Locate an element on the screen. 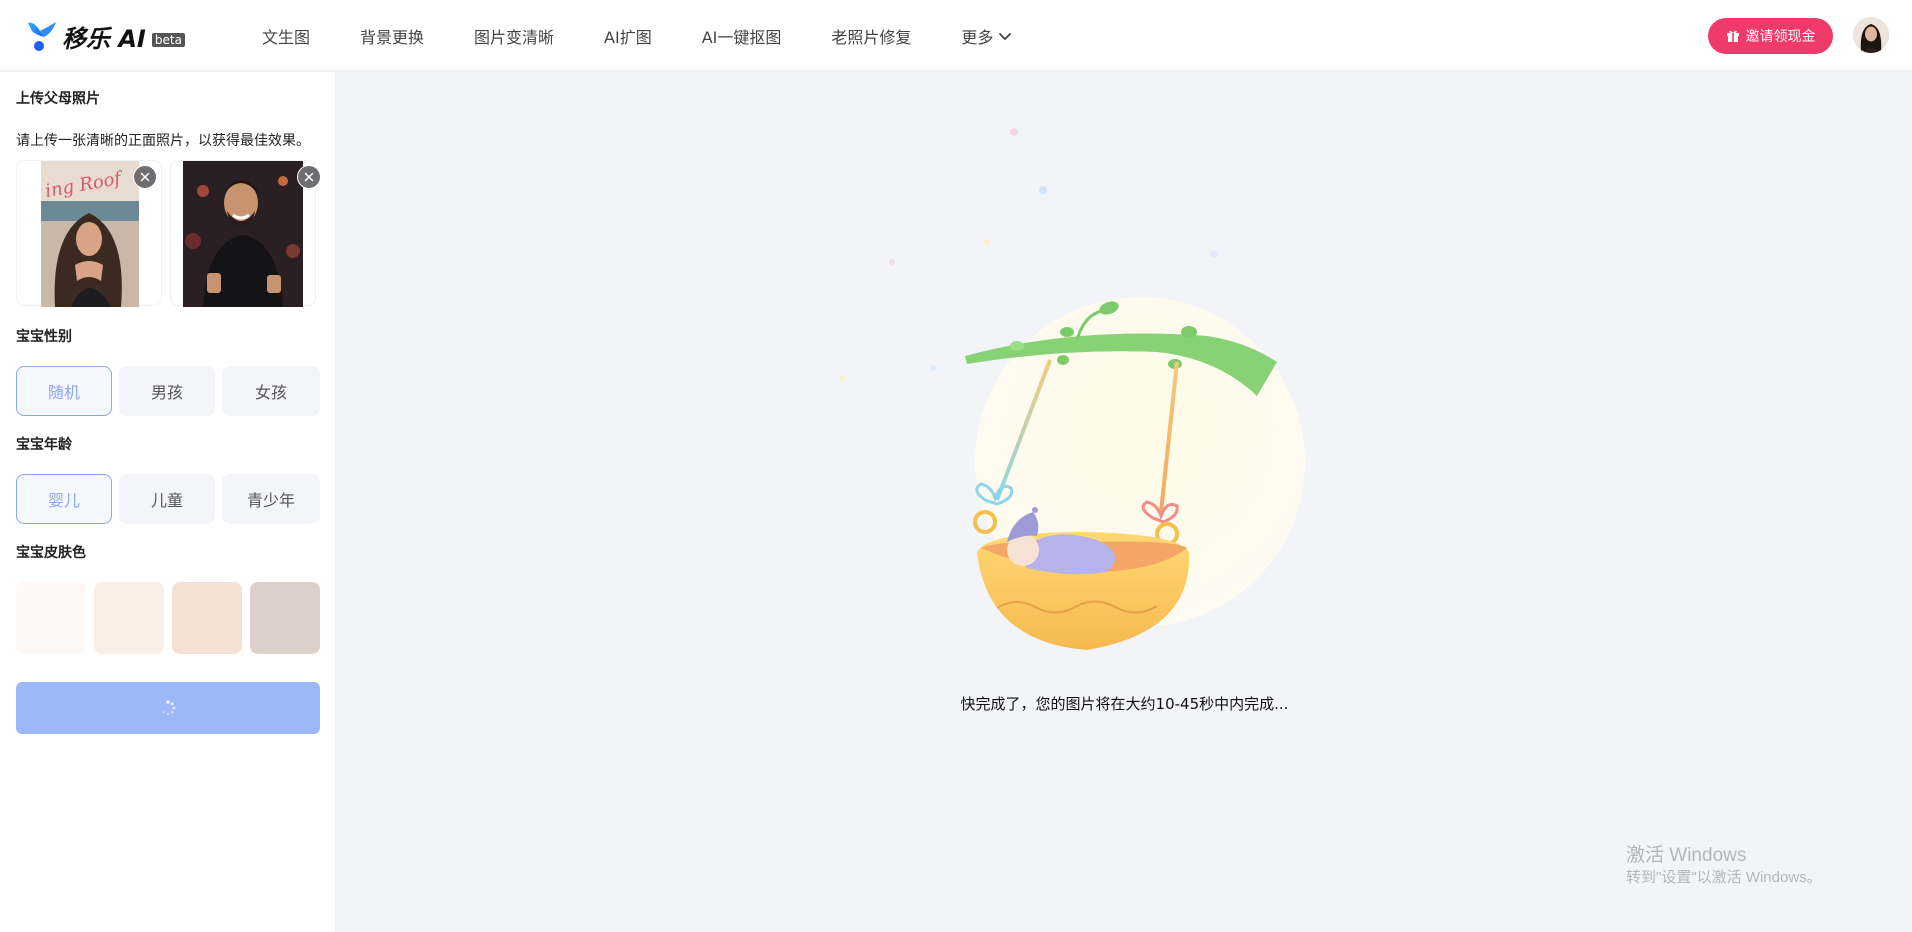 This screenshot has width=1912, height=932. nav-background-replace: 背景更换 is located at coordinates (392, 36).